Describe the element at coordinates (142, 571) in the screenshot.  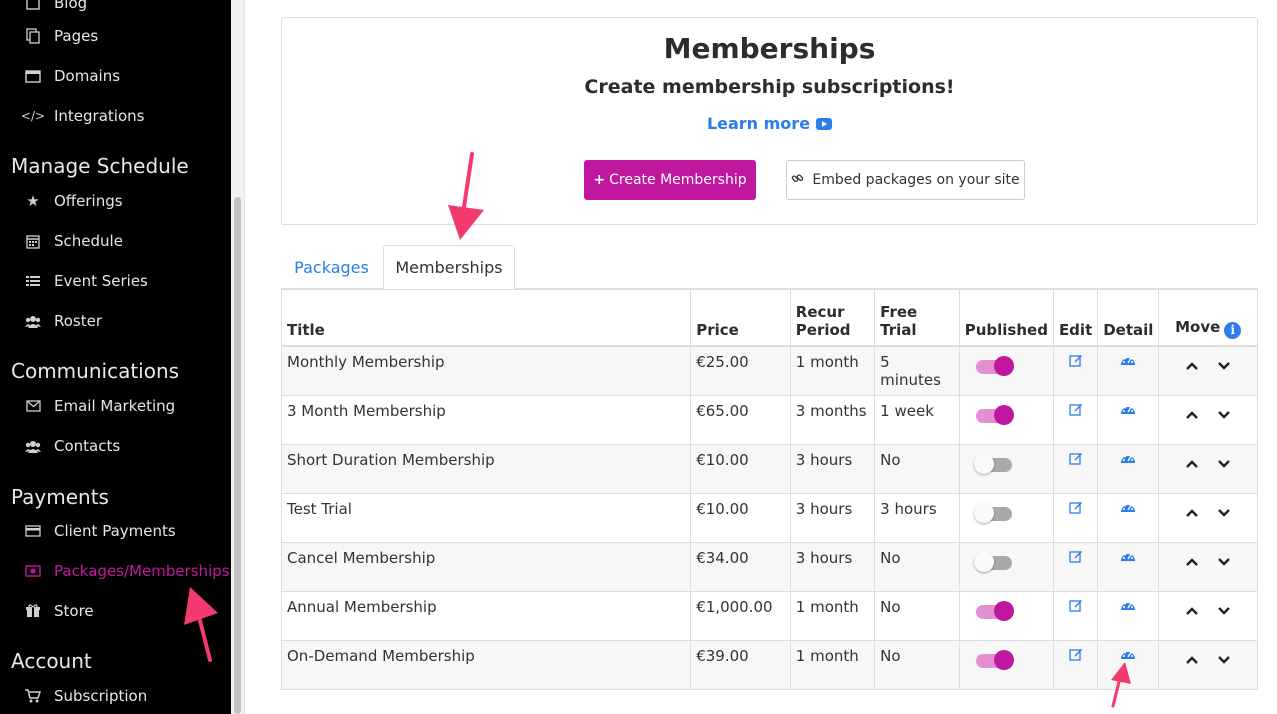
I see `sidebar-item-label: Packages/Memberships` at that location.